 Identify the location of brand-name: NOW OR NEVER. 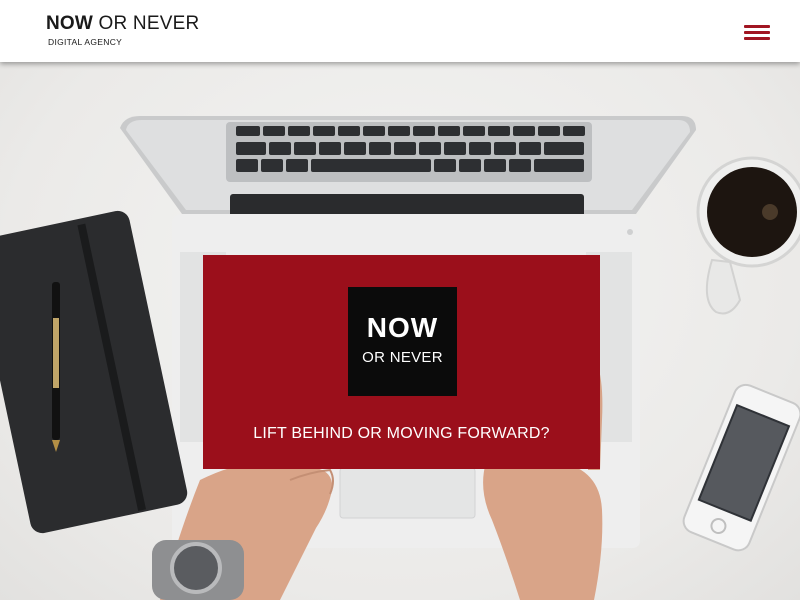
(122, 24).